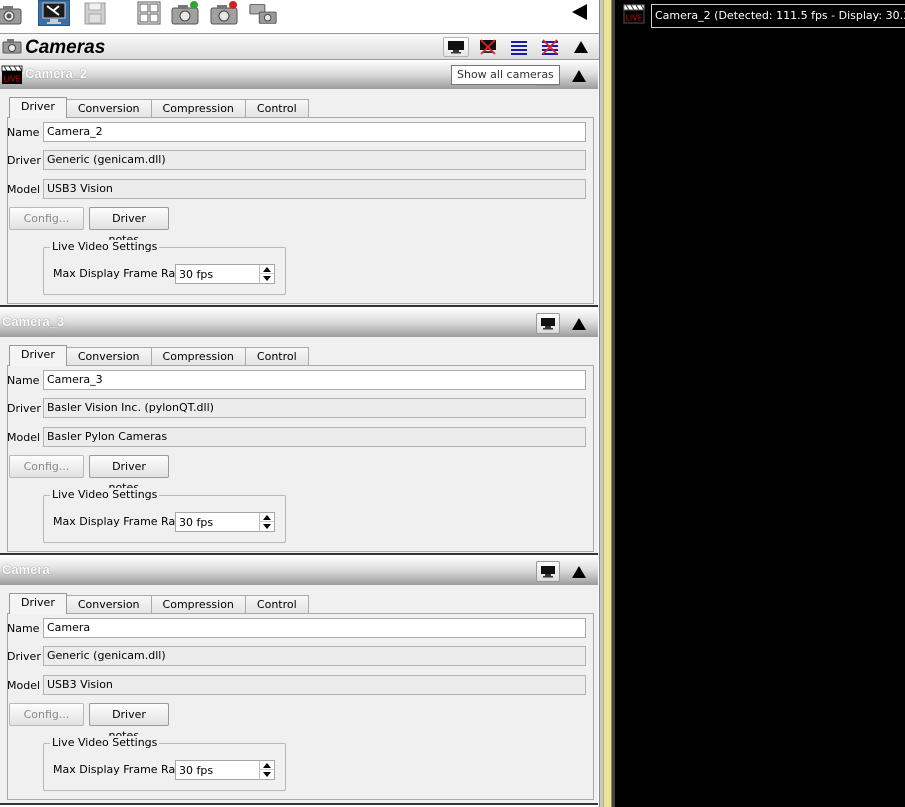 This screenshot has height=807, width=905. What do you see at coordinates (314, 380) in the screenshot?
I see `camera-name-field: Camera_3` at bounding box center [314, 380].